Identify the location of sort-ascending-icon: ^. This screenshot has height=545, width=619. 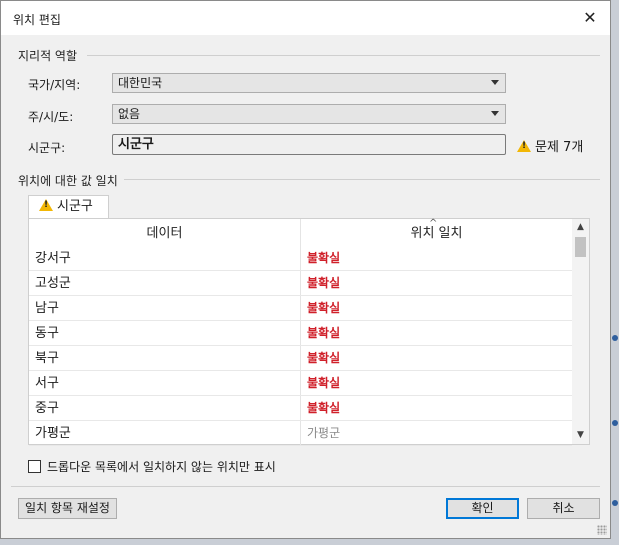
(433, 223).